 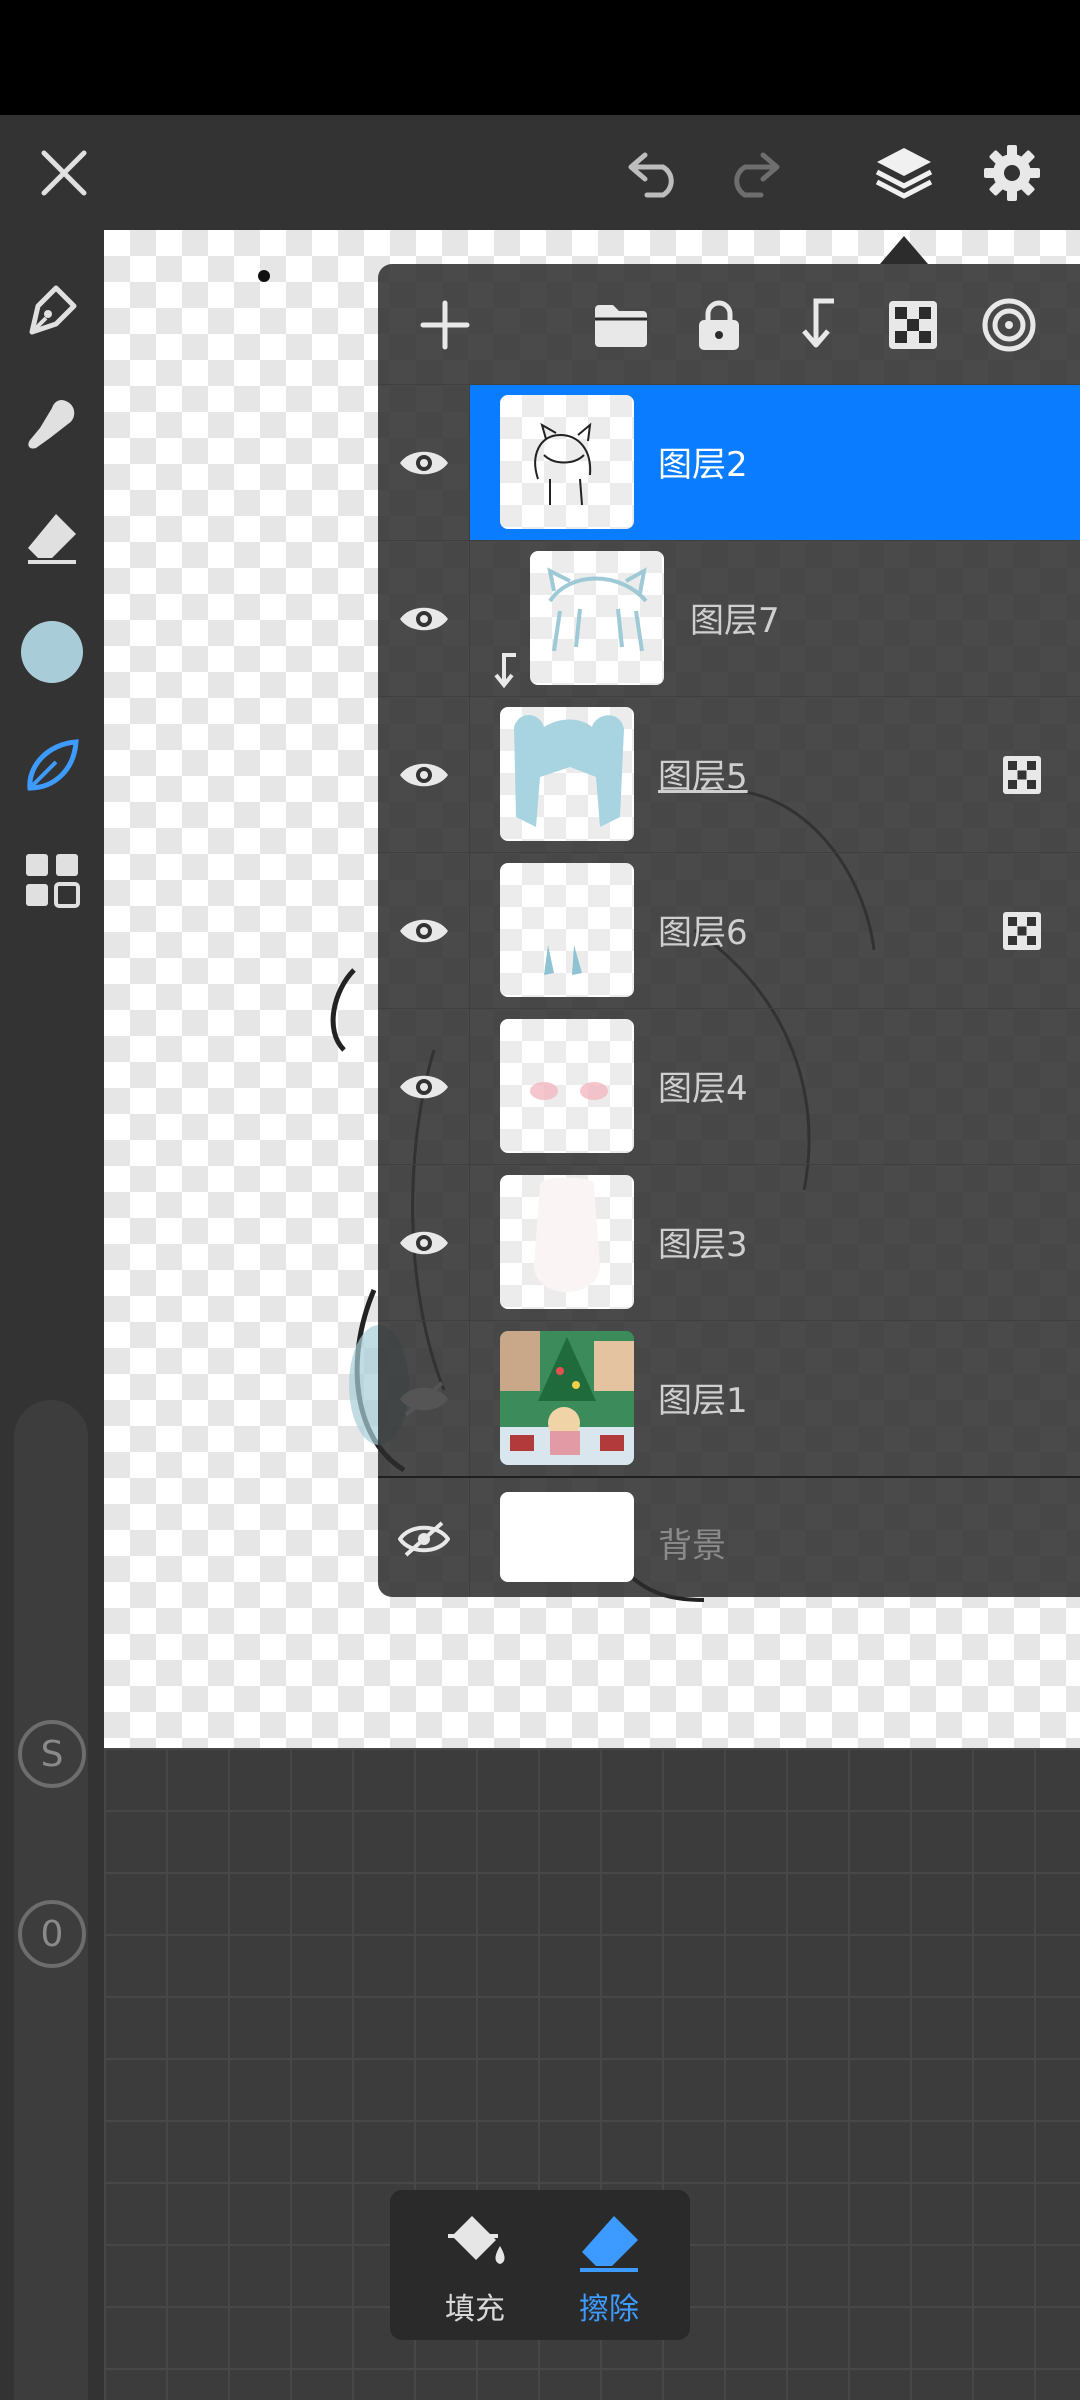 I want to click on size-knob: S, so click(x=52, y=1754).